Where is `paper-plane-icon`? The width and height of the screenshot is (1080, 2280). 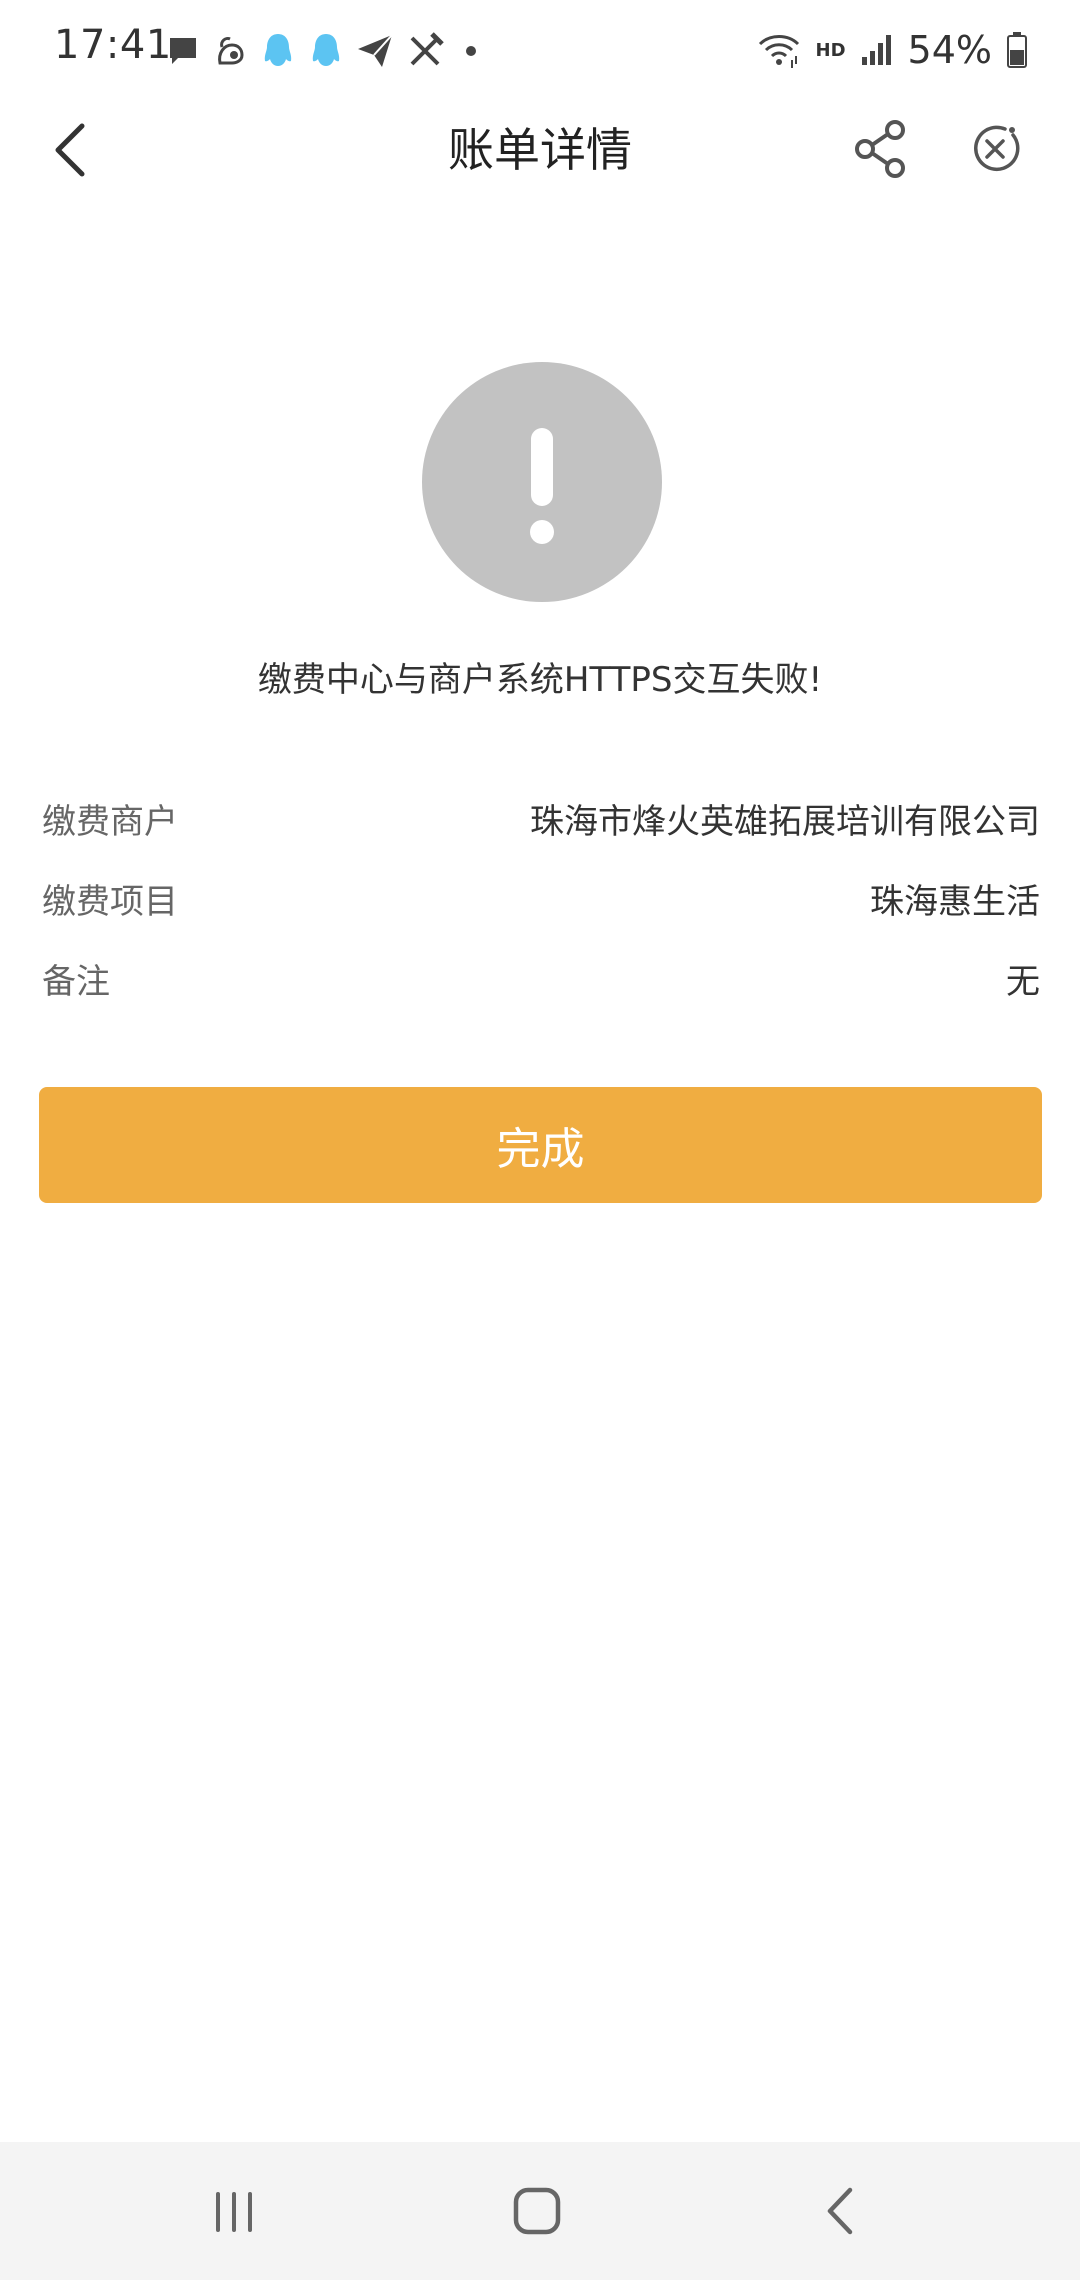
paper-plane-icon is located at coordinates (375, 50).